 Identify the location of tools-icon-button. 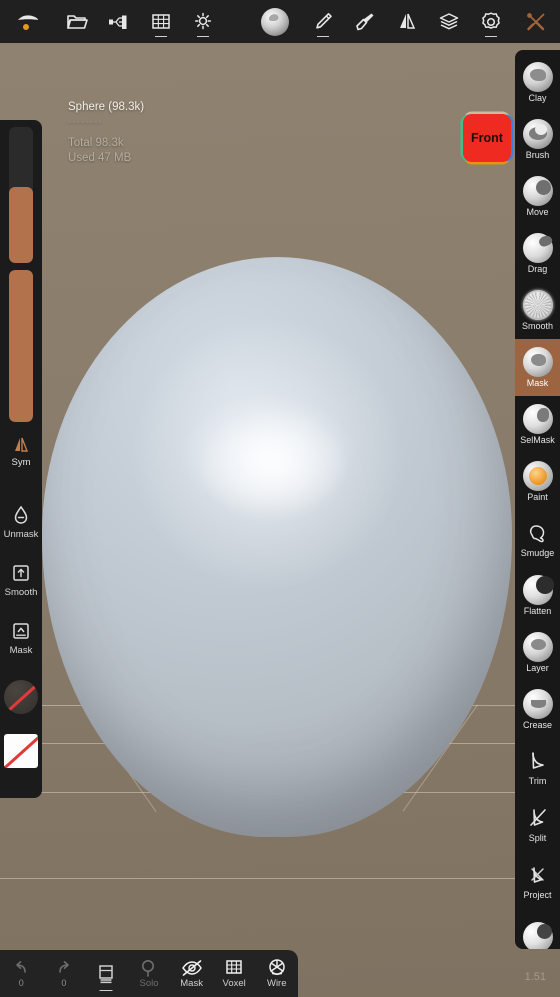
(536, 21).